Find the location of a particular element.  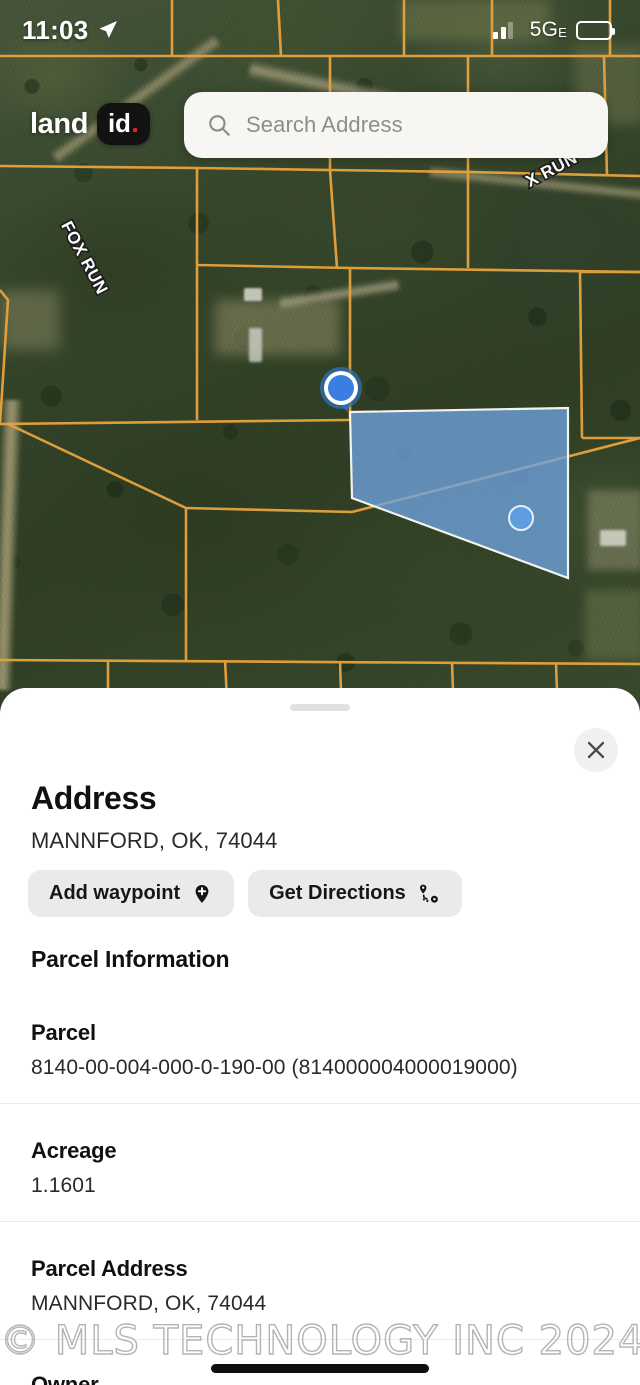

field-owner: Owner is located at coordinates (320, 1378).